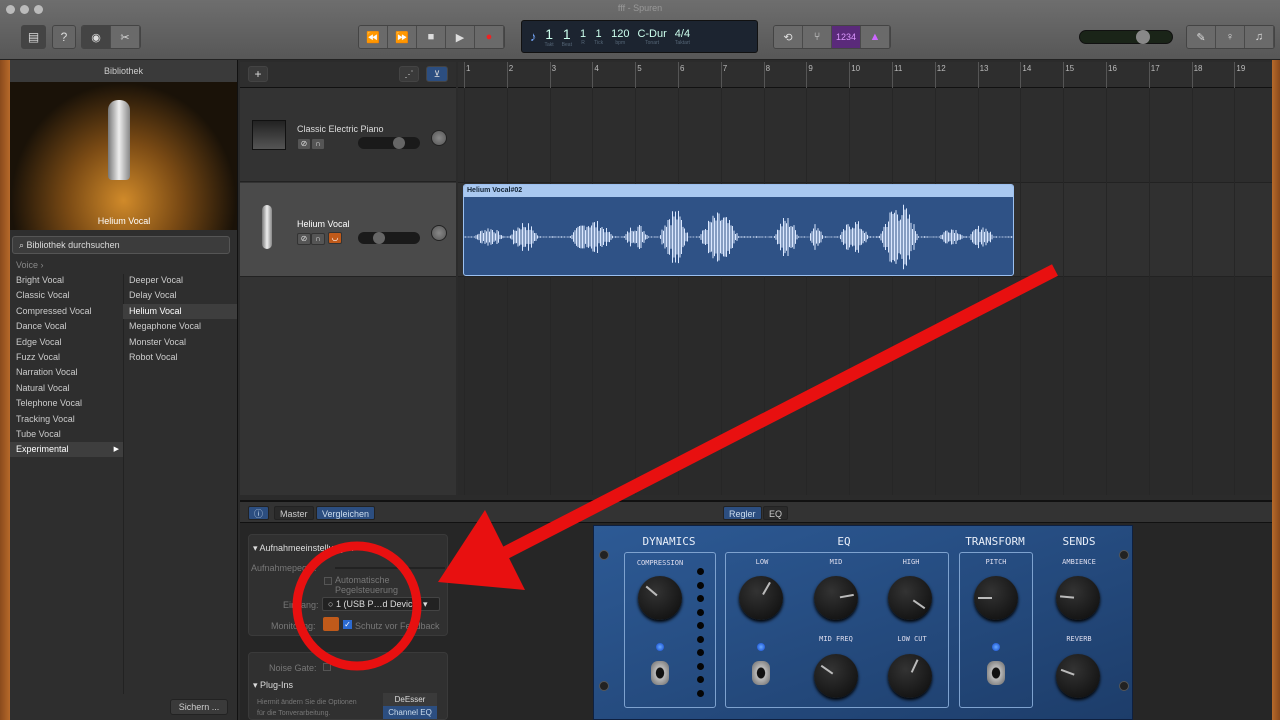 The image size is (1280, 720). Describe the element at coordinates (66, 357) in the screenshot. I see `library-item-fuzz-vocal: Fuzz Vocal` at that location.